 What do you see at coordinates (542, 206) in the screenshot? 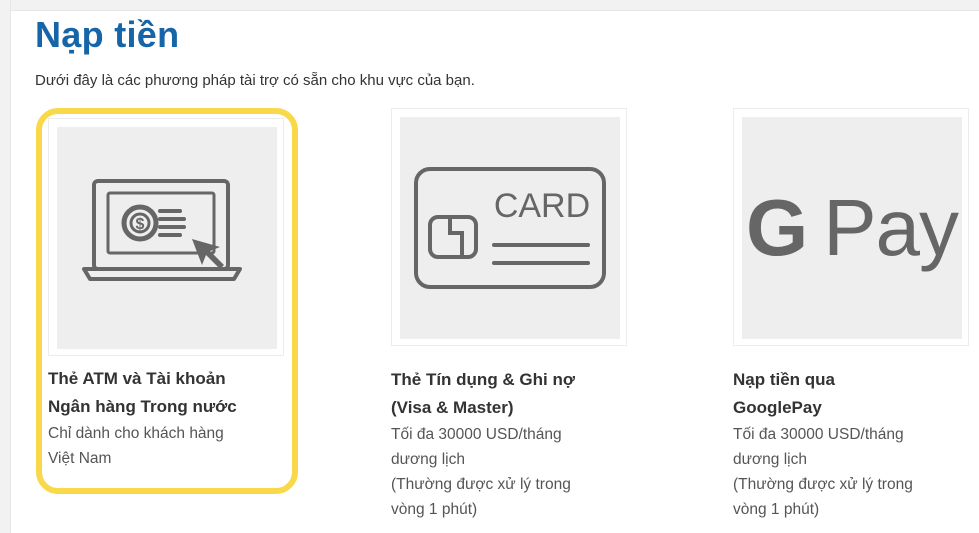
I see `card-label-text: CARD` at bounding box center [542, 206].